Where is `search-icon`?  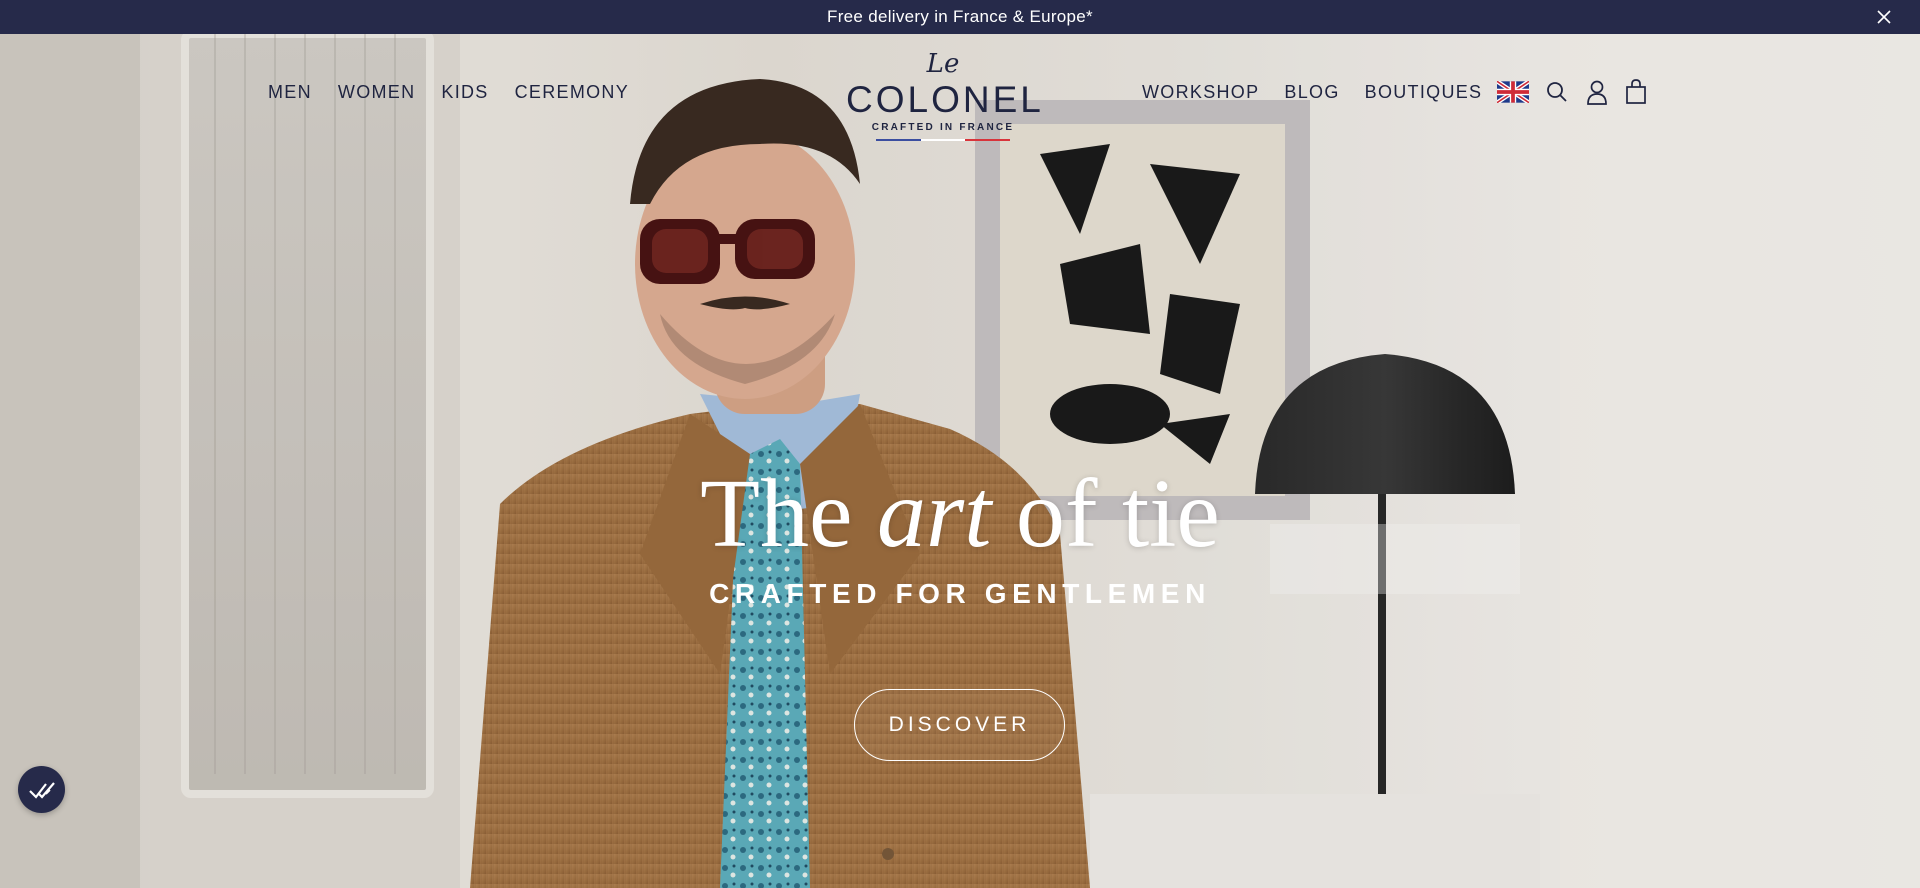
search-icon is located at coordinates (1557, 92).